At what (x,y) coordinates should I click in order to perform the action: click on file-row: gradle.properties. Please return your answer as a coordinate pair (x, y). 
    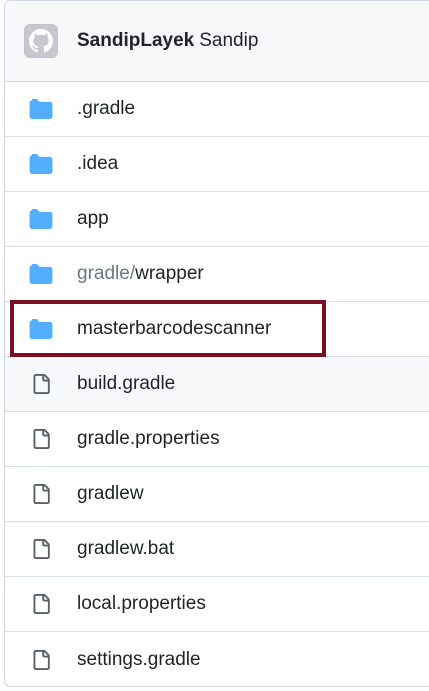
    Looking at the image, I should click on (217, 439).